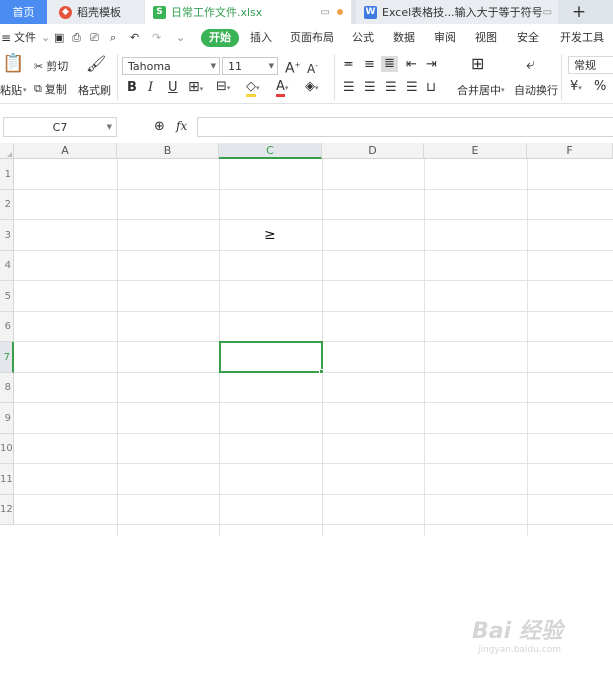 The width and height of the screenshot is (613, 673). I want to click on decrease-font-icon: A-, so click(312, 67).